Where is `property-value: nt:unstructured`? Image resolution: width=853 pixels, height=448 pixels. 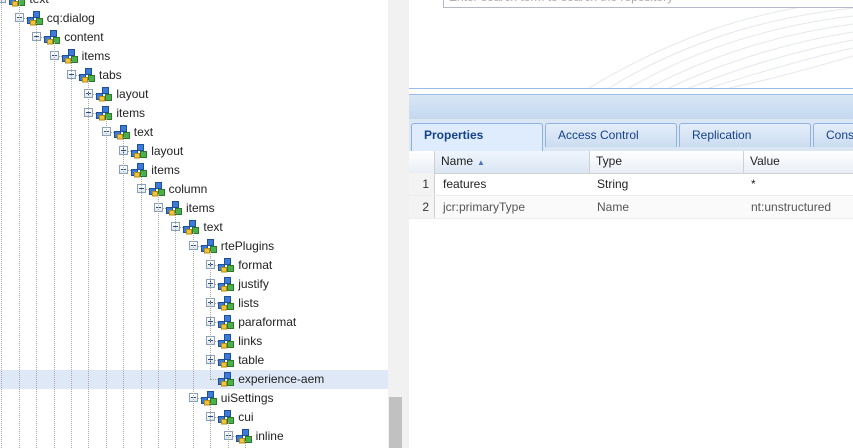
property-value: nt:unstructured is located at coordinates (788, 207).